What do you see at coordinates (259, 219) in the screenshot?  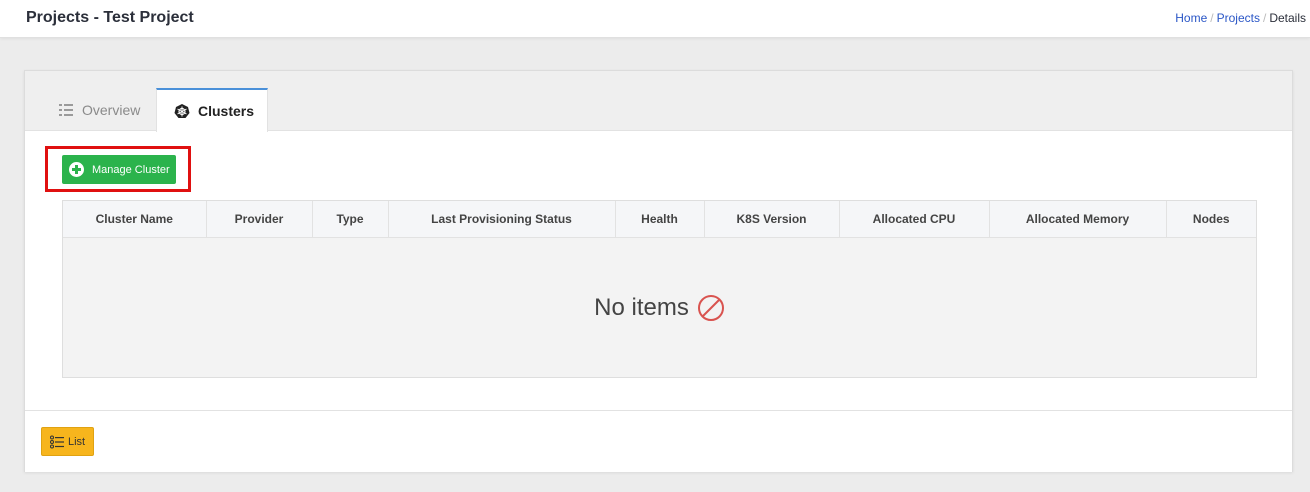 I see `column-header-provider: Provider` at bounding box center [259, 219].